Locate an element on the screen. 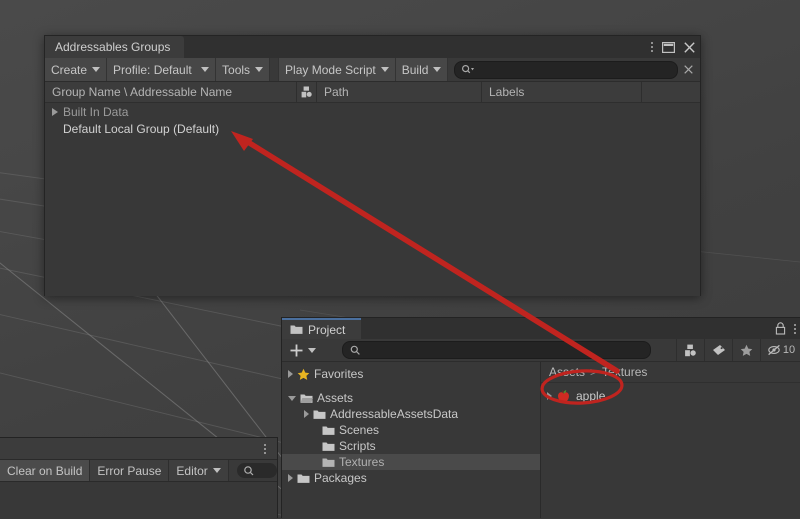 Image resolution: width=800 pixels, height=519 pixels. profile-dropdown: Profile: Default is located at coordinates (162, 69).